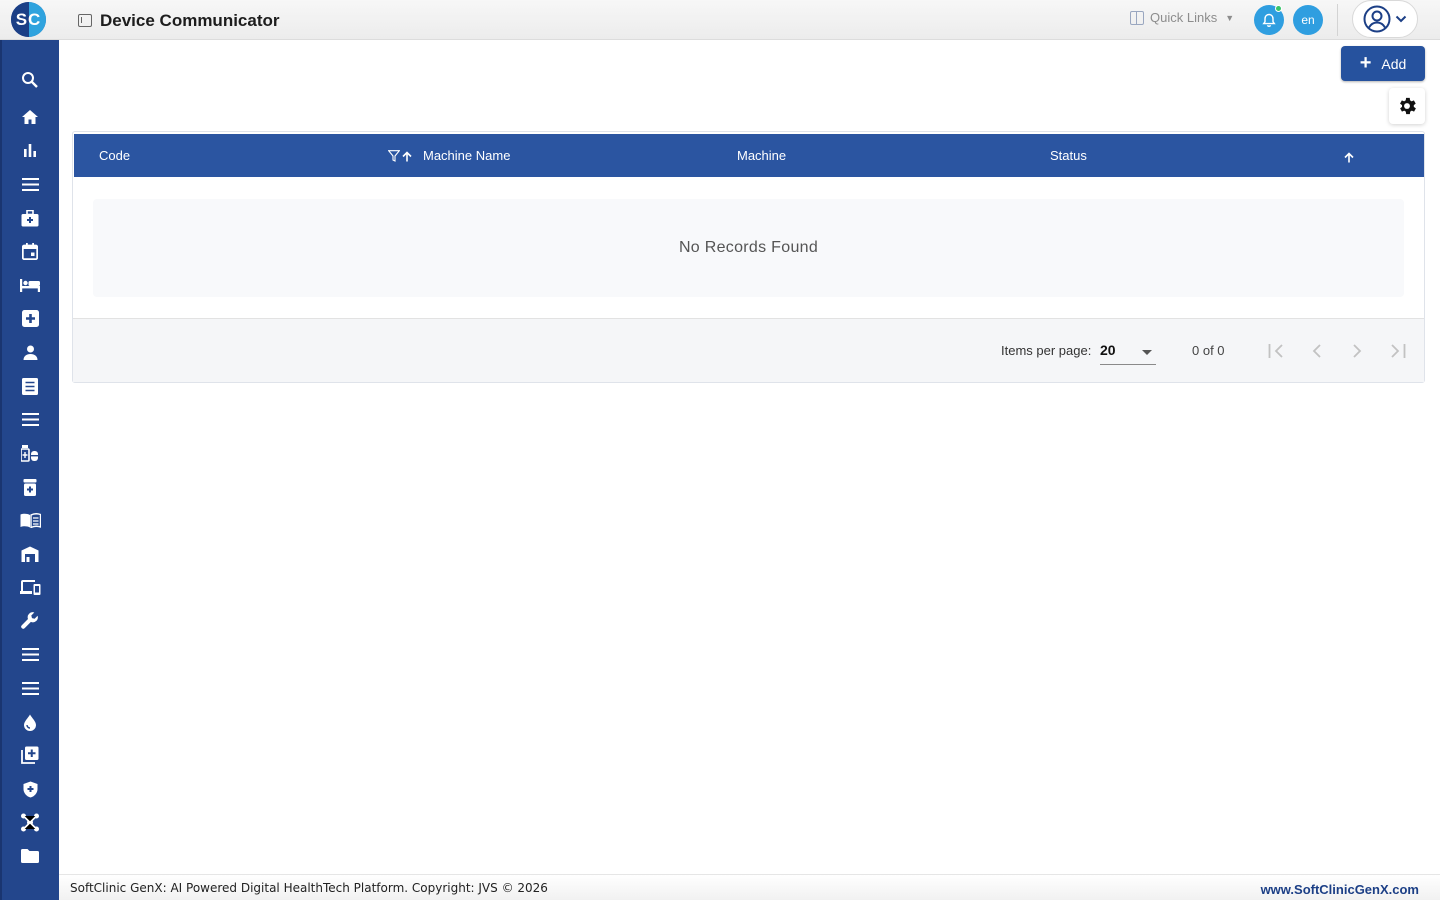 The image size is (1440, 900). What do you see at coordinates (1137, 17) in the screenshot?
I see `gift-icon` at bounding box center [1137, 17].